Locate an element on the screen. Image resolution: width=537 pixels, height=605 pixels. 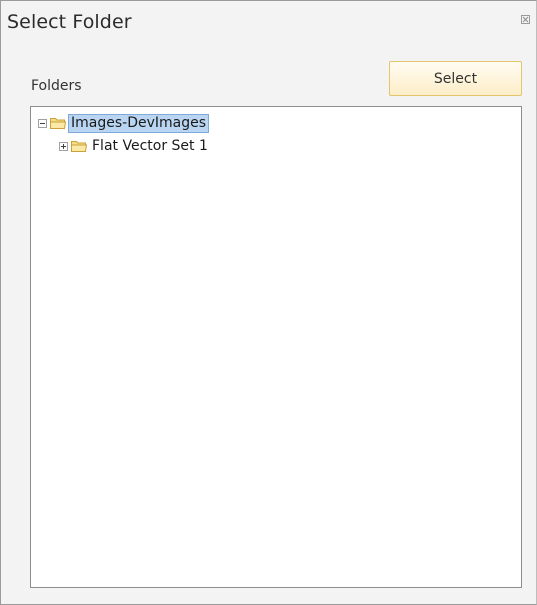
folders-label: Folders is located at coordinates (56, 86).